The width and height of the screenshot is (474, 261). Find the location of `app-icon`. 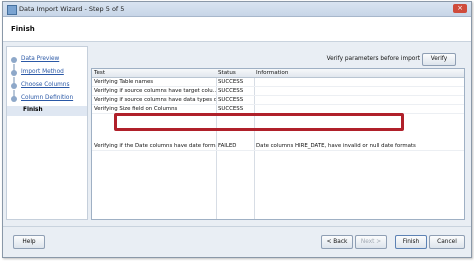

app-icon is located at coordinates (12, 10).